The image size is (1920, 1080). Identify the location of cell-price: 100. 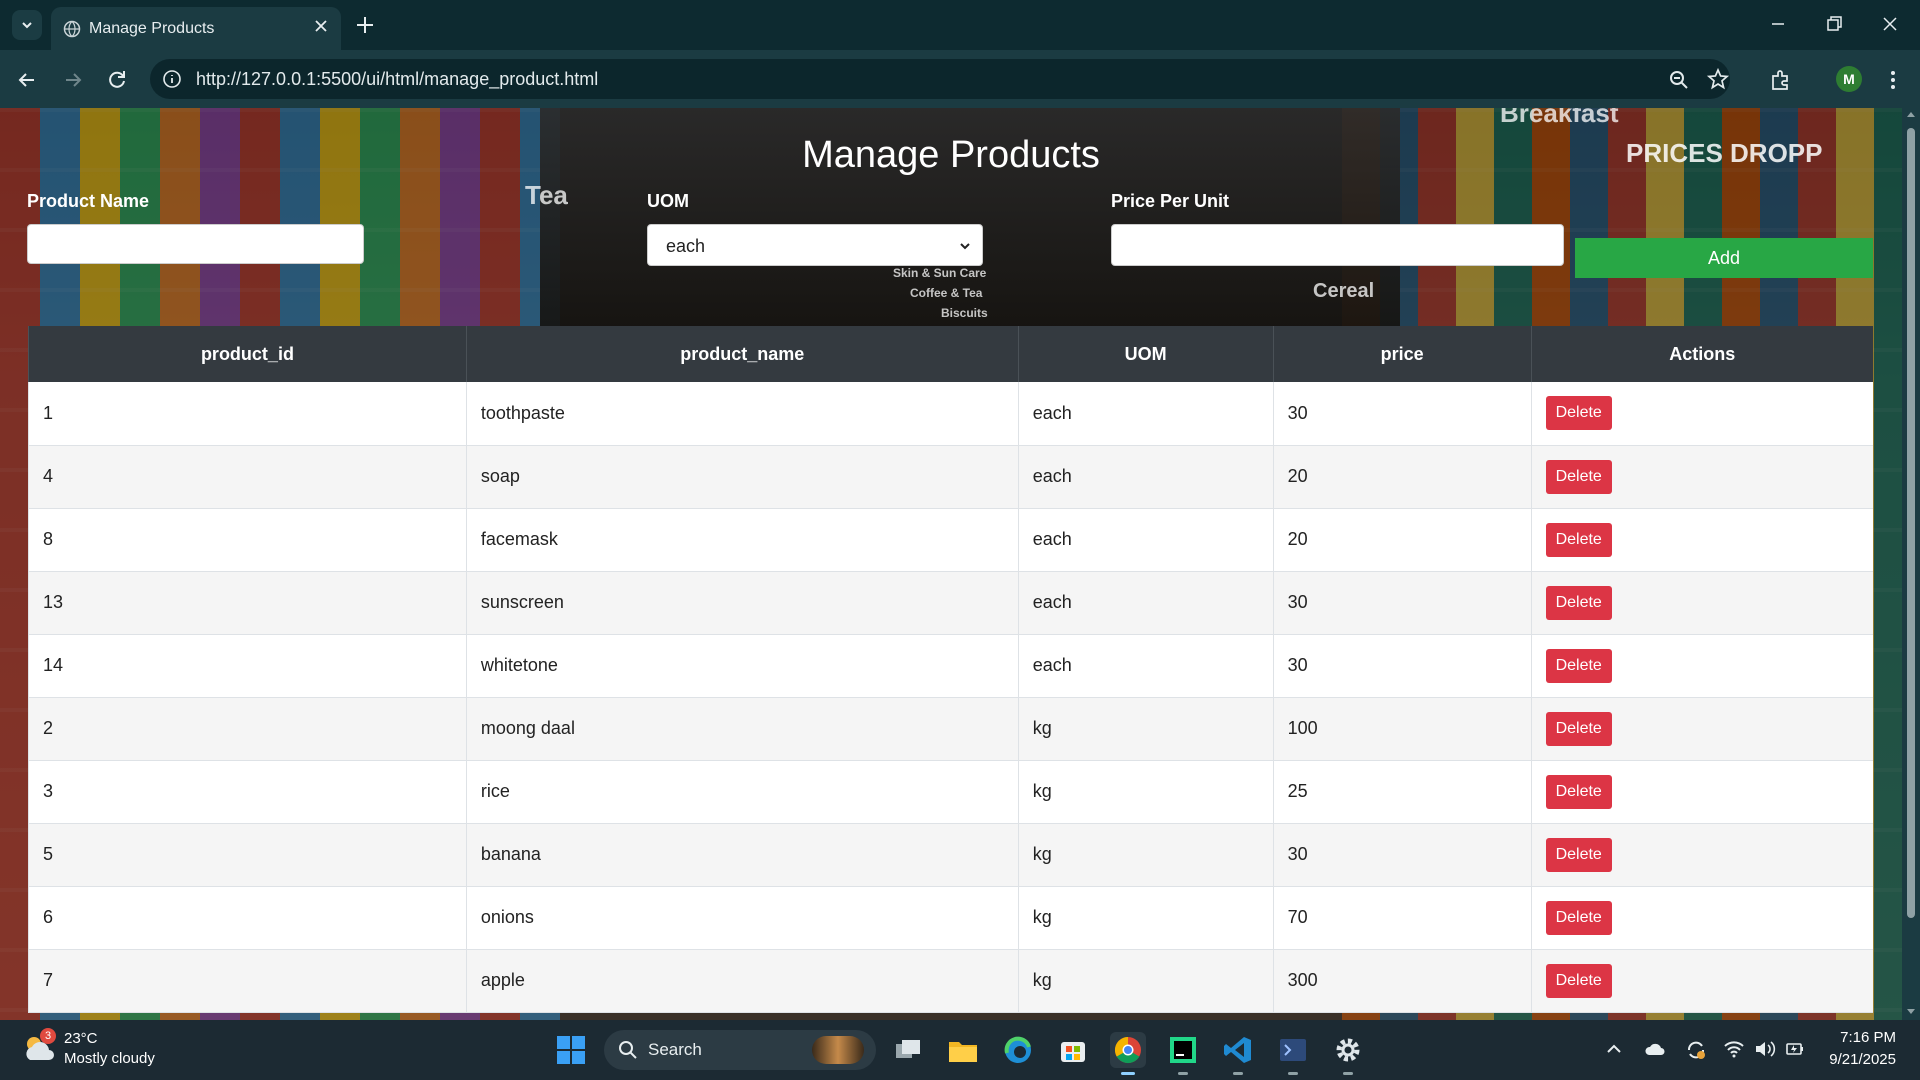
(1402, 729).